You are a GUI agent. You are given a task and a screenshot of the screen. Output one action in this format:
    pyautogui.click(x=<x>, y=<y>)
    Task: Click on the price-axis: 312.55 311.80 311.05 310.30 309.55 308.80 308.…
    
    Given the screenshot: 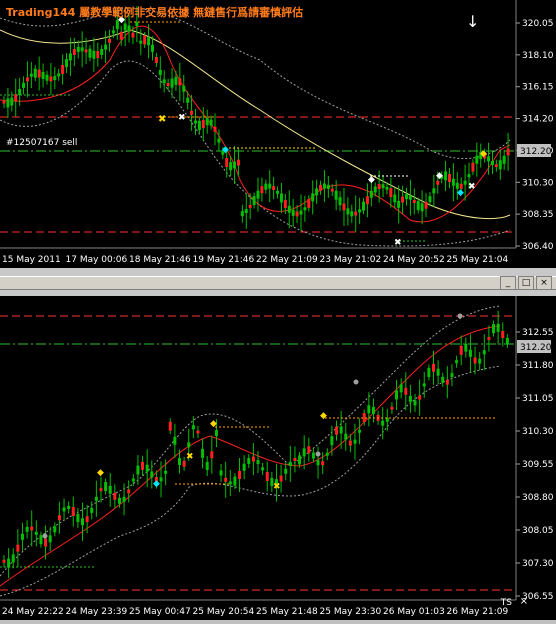 What is the action you would take?
    pyautogui.click(x=535, y=465)
    